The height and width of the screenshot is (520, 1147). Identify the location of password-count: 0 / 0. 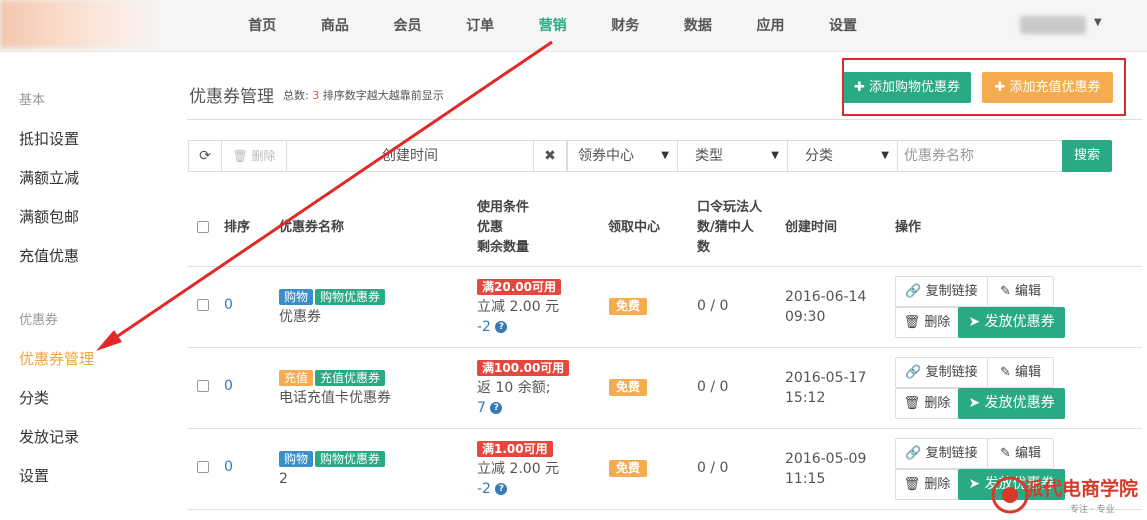
(713, 387).